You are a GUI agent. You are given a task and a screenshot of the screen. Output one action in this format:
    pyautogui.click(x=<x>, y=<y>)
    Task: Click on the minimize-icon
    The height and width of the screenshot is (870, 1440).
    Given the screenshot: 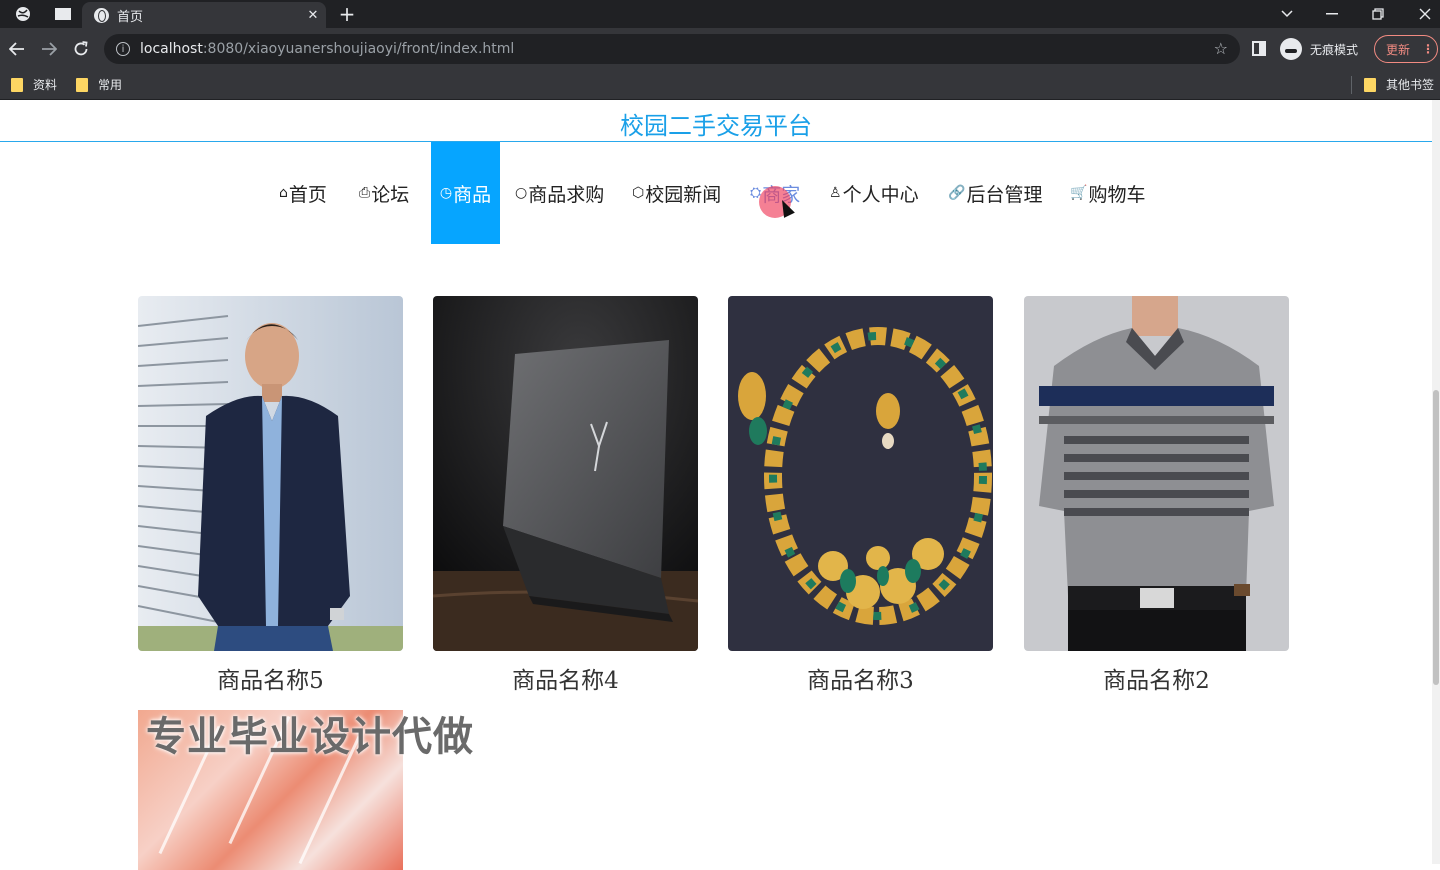 What is the action you would take?
    pyautogui.click(x=1332, y=14)
    